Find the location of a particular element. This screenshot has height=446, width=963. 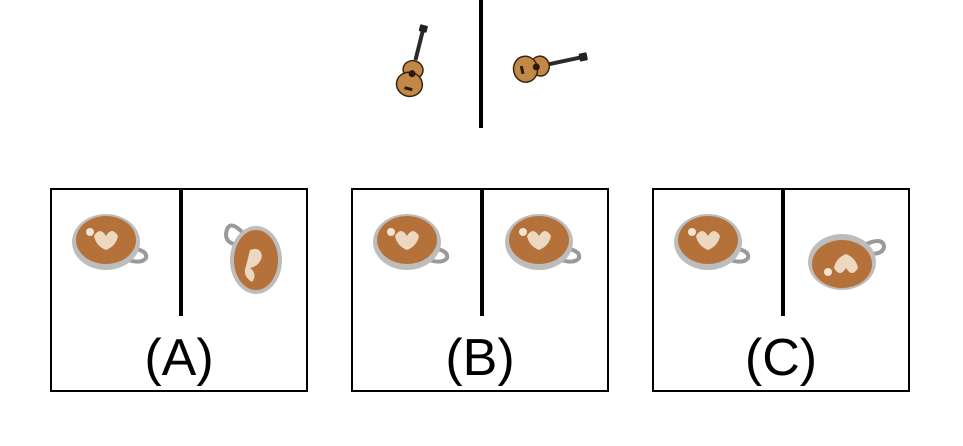

reference-divider is located at coordinates (481, 64).